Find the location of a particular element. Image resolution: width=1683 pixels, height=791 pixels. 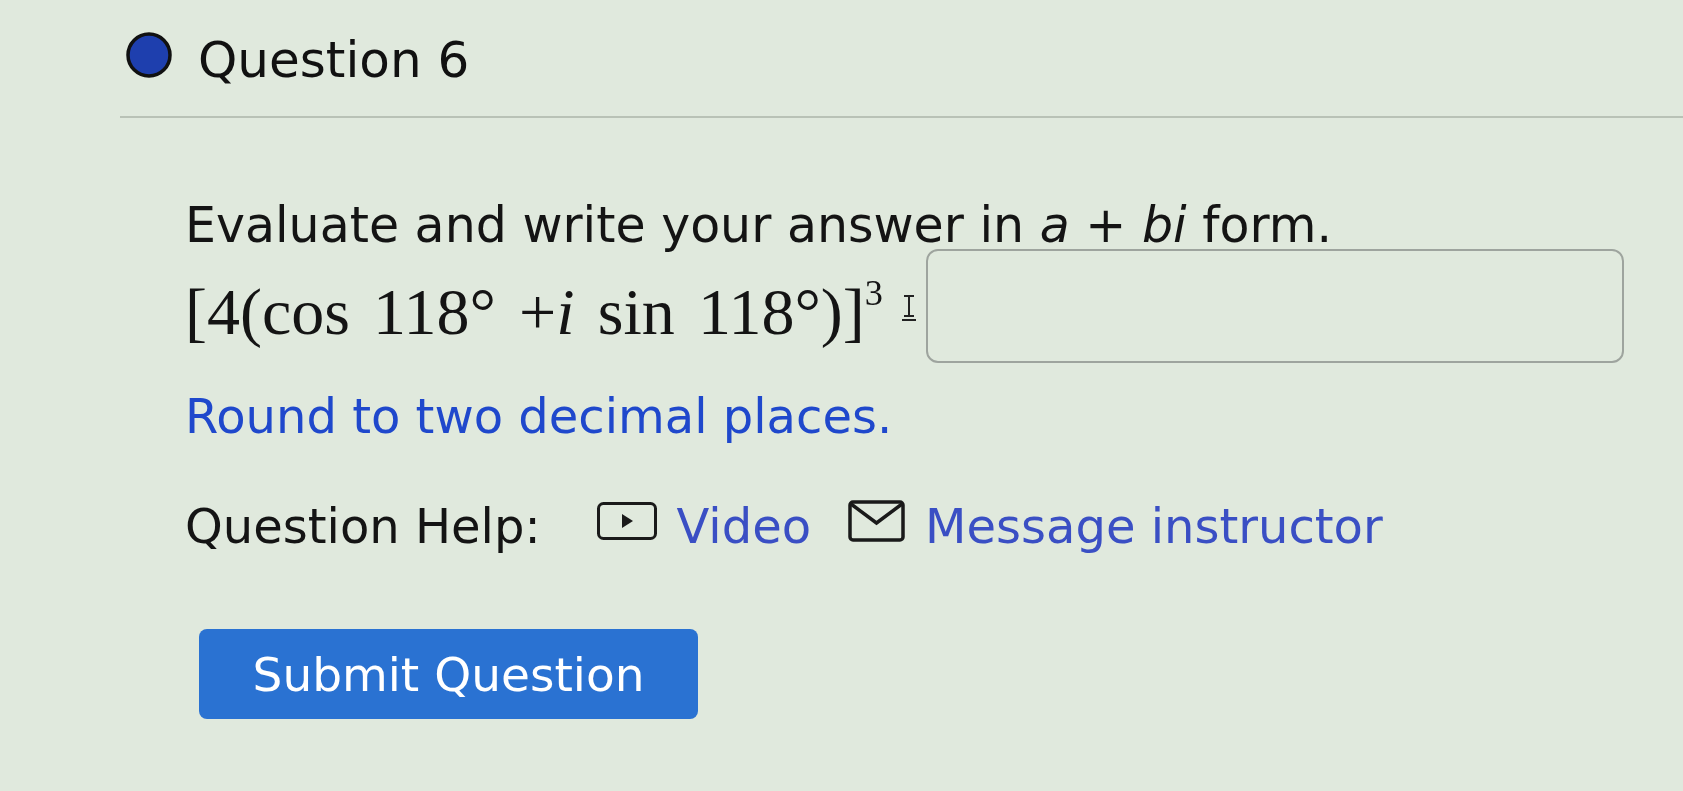

answer-field is located at coordinates (1275, 306).